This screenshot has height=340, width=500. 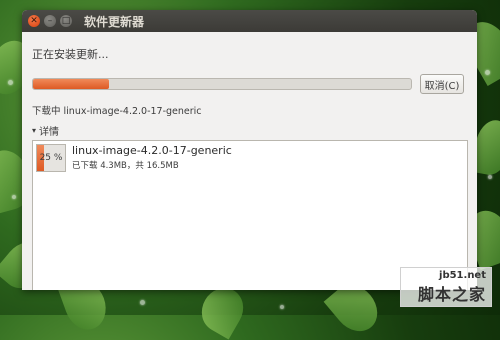 I want to click on overall-progress-bar, so click(x=222, y=84).